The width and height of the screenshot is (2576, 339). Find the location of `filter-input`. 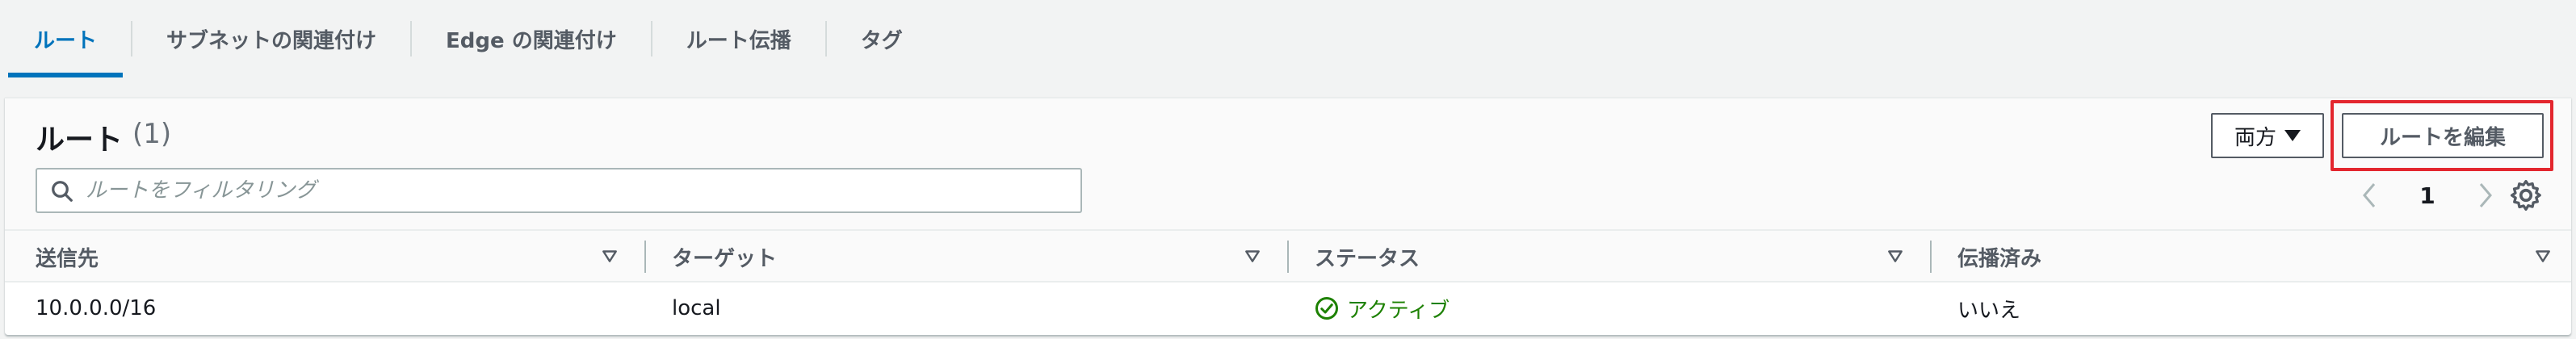

filter-input is located at coordinates (578, 190).